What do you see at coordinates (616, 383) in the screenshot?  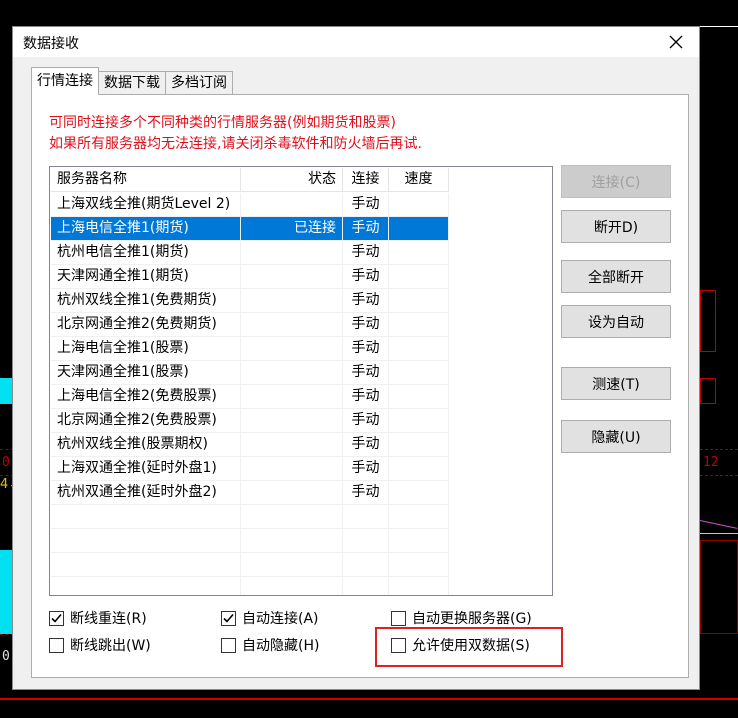 I see `speed-test-button: 测速(T)` at bounding box center [616, 383].